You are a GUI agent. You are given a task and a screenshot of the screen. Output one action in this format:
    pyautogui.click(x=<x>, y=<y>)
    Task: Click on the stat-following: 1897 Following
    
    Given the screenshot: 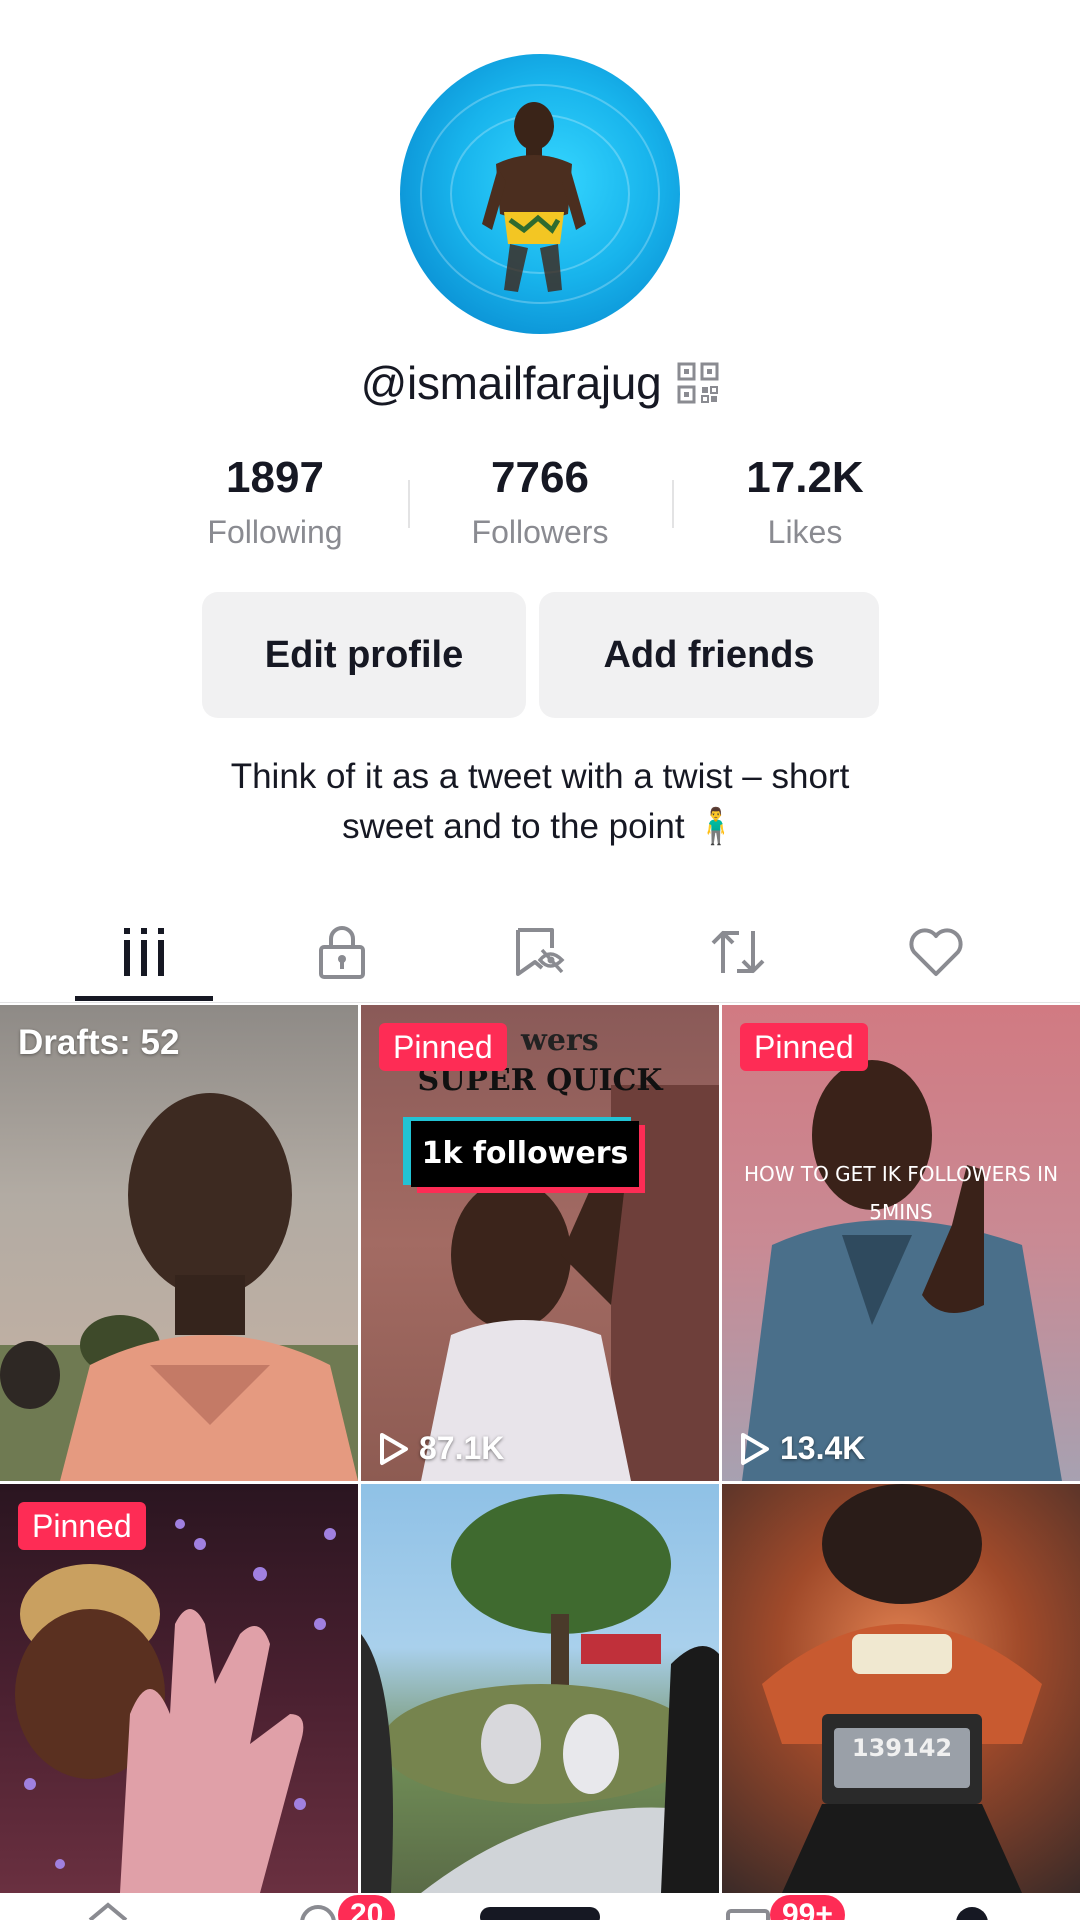 What is the action you would take?
    pyautogui.click(x=275, y=503)
    